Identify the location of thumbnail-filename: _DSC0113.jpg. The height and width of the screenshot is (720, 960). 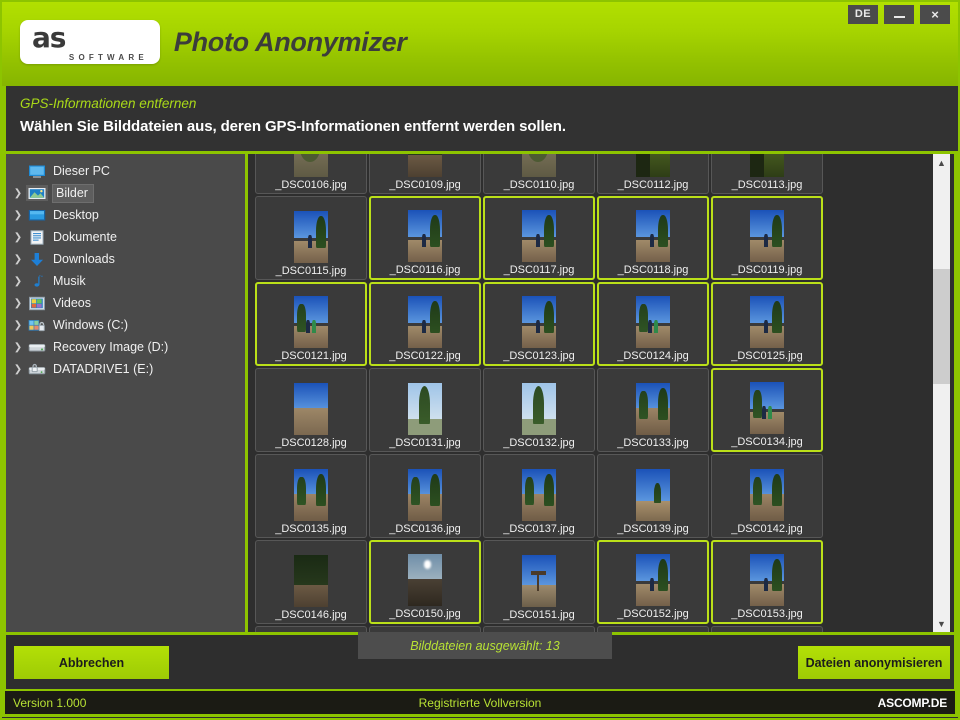
(767, 185).